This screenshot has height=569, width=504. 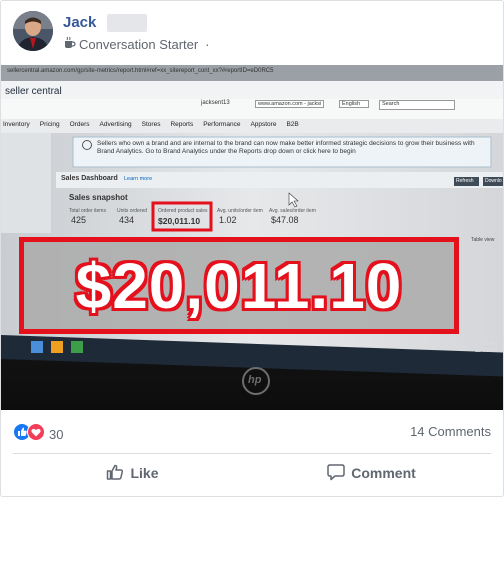 What do you see at coordinates (336, 473) in the screenshot?
I see `comment-bubble-icon` at bounding box center [336, 473].